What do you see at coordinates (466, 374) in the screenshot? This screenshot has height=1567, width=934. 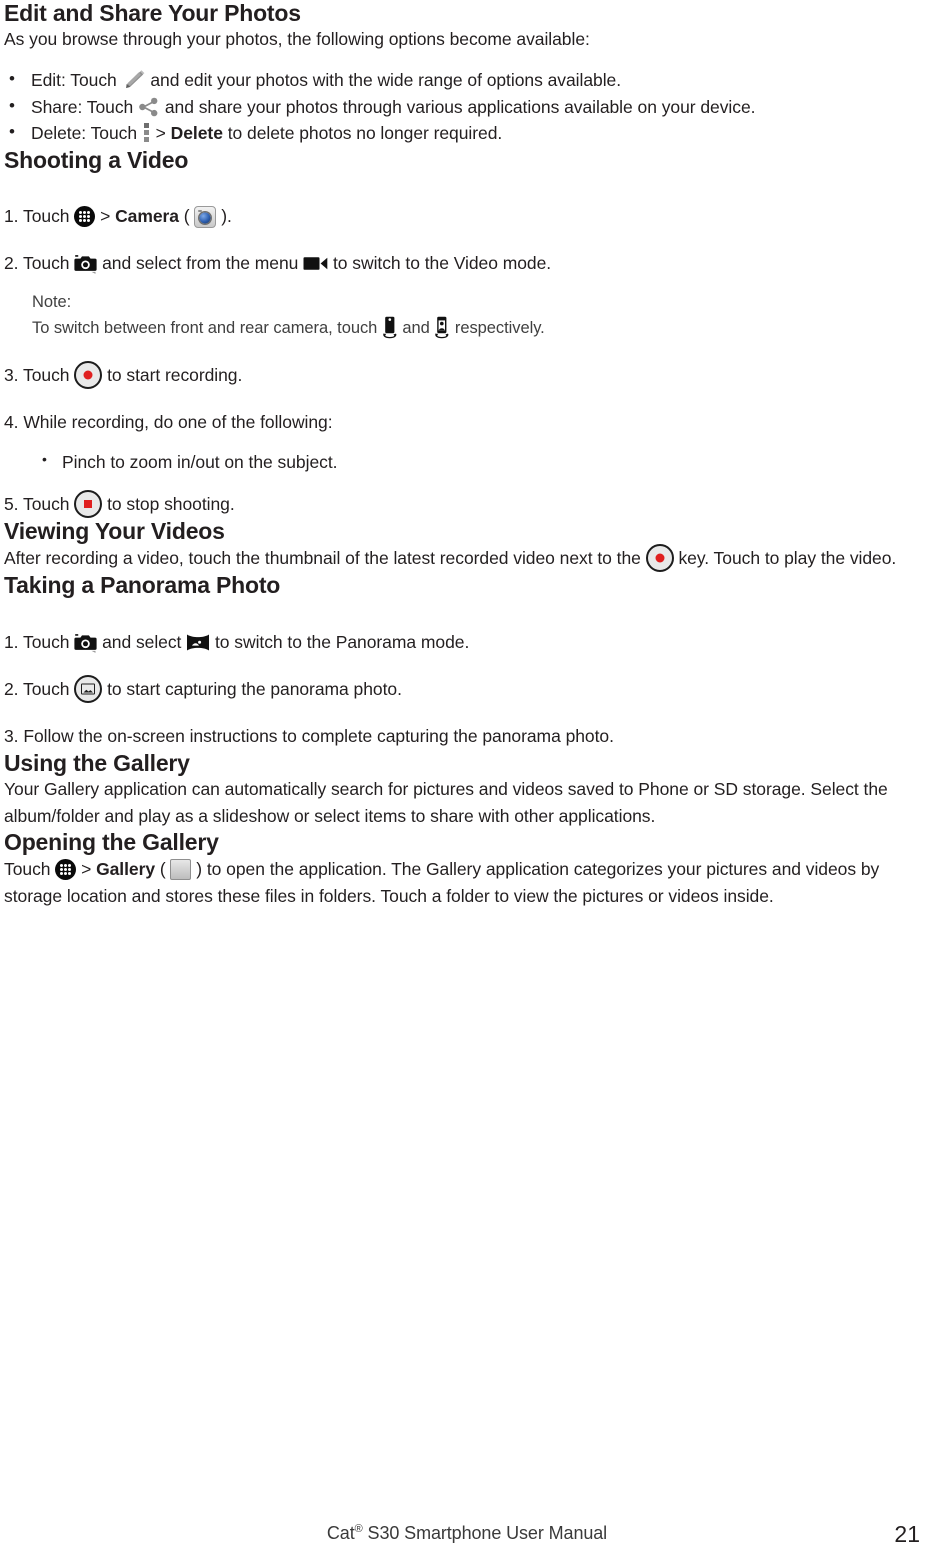 I see `video-step-3: 3. Touch to start recording.` at bounding box center [466, 374].